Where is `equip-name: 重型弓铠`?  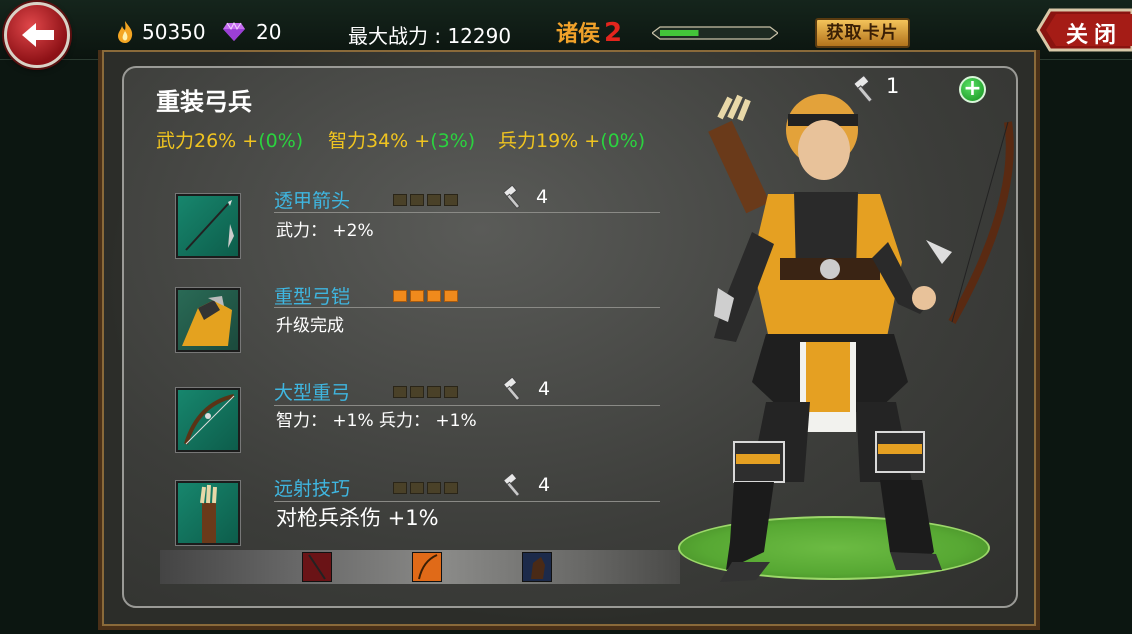
equip-name: 重型弓铠 is located at coordinates (312, 295).